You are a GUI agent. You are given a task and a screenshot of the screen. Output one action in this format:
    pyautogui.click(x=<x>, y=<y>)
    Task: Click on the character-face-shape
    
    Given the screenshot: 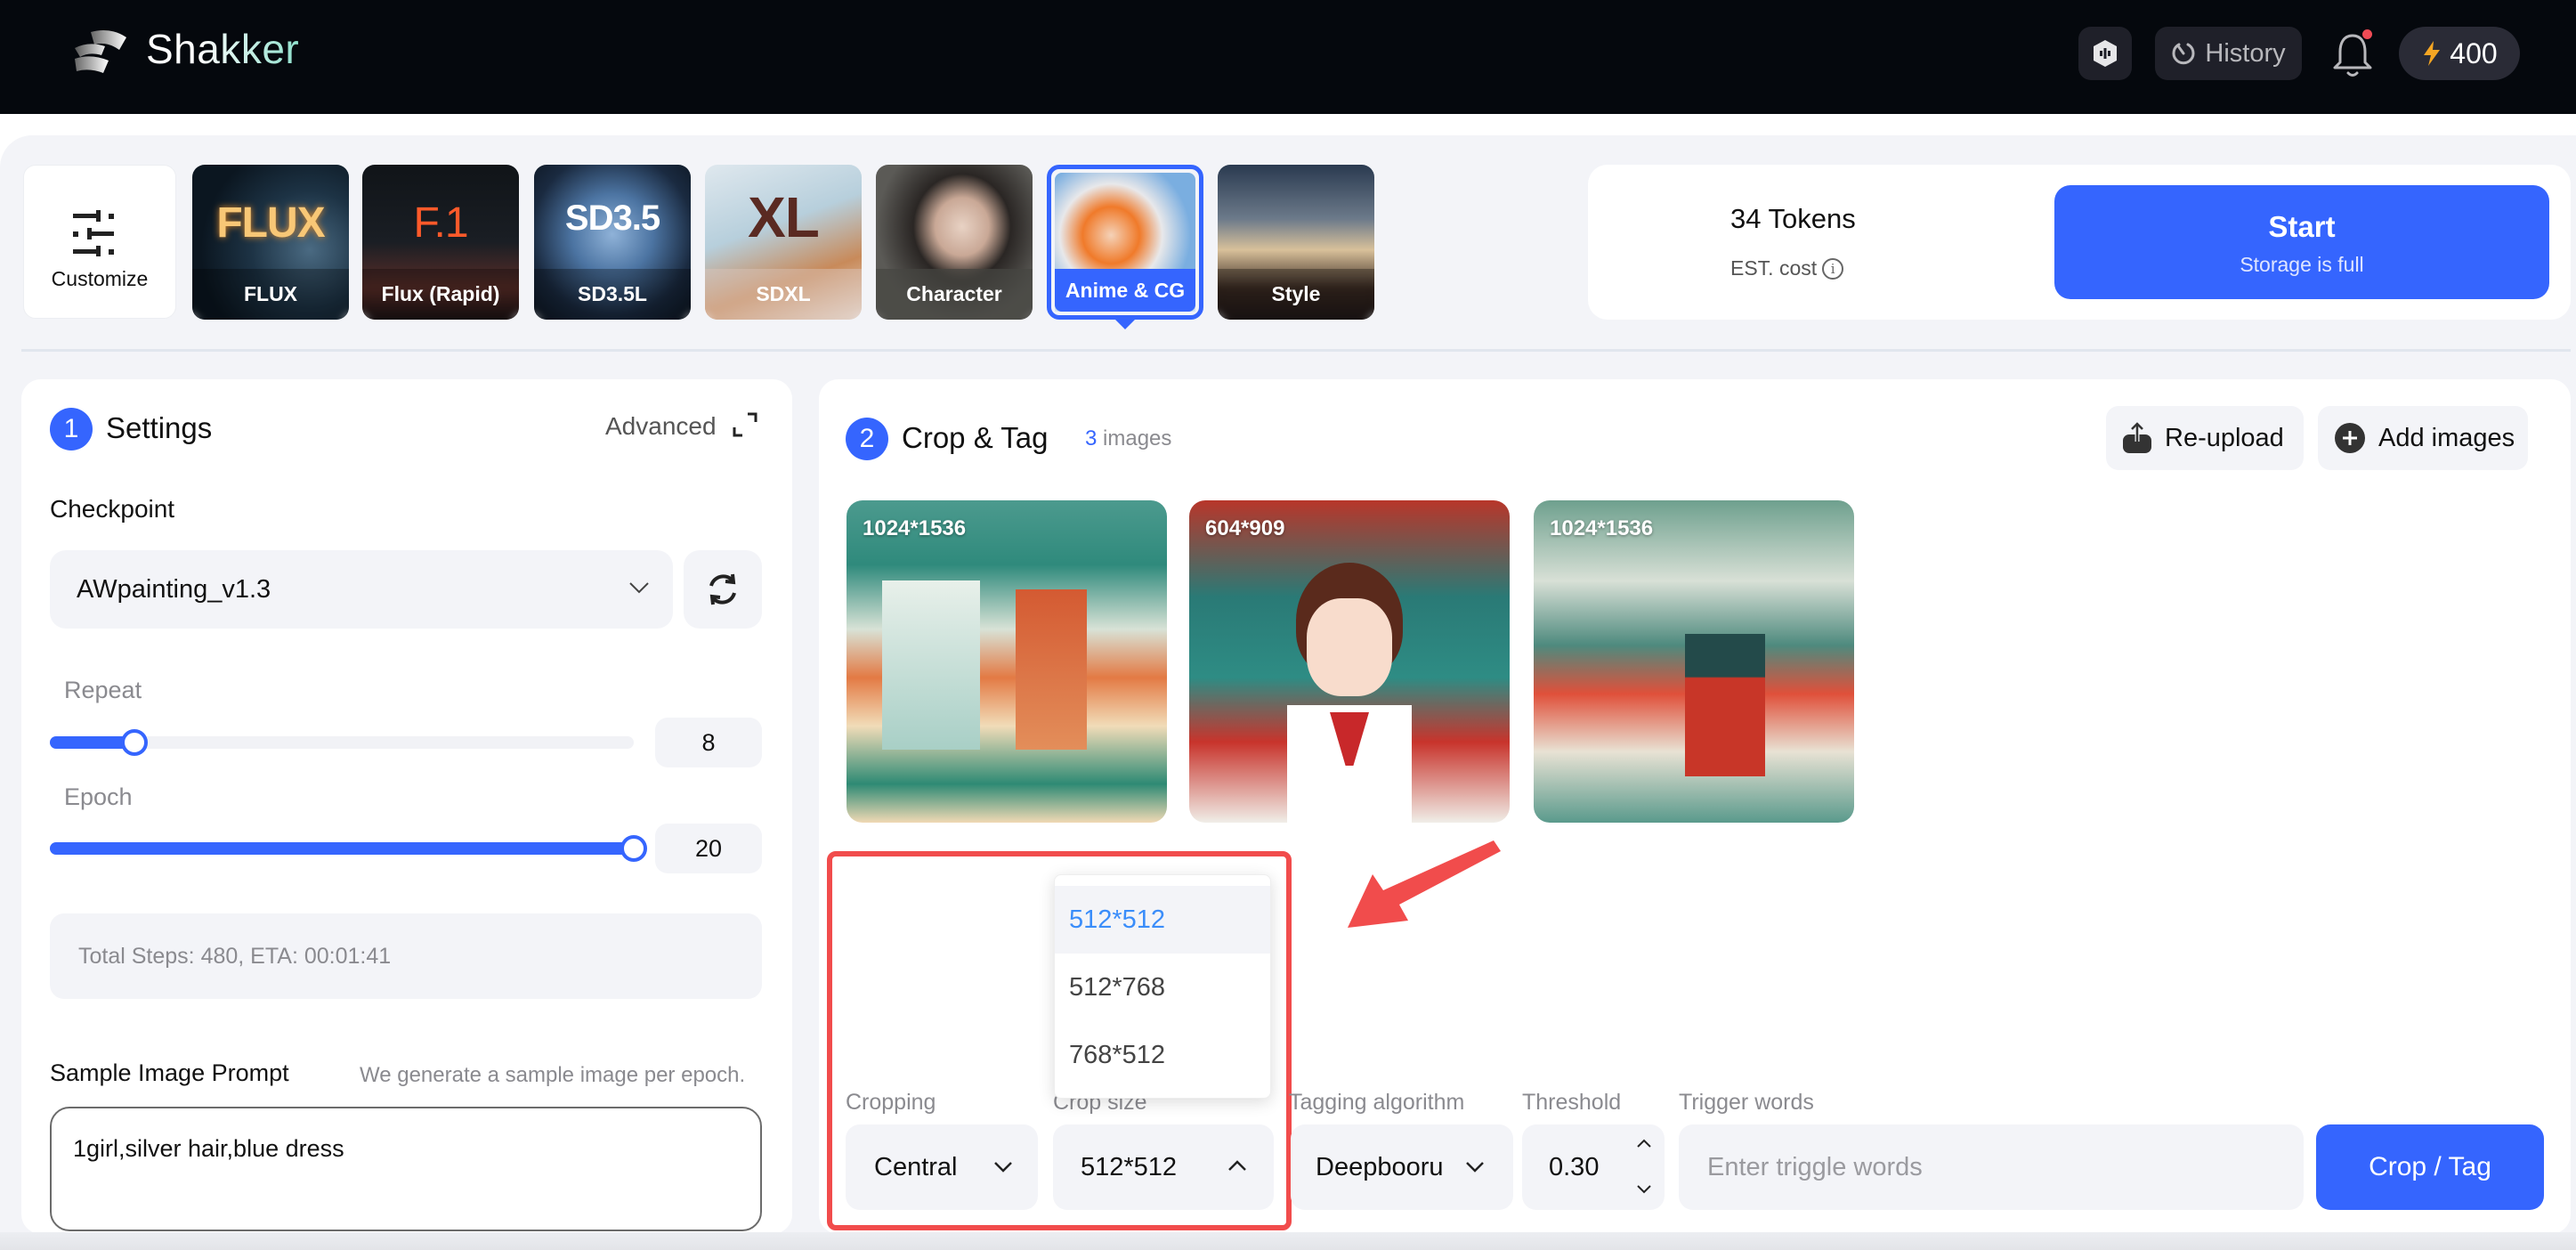 What is the action you would take?
    pyautogui.click(x=1349, y=647)
    